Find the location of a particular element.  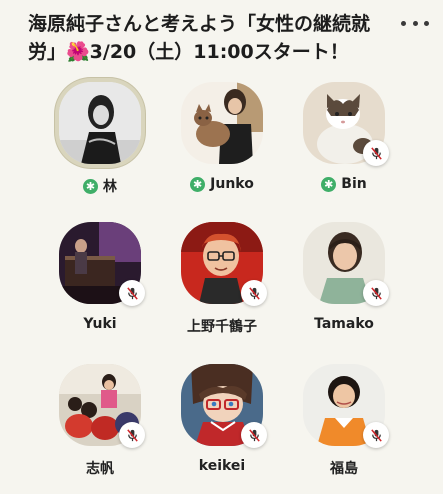

speaker-name: Yuki is located at coordinates (100, 324).